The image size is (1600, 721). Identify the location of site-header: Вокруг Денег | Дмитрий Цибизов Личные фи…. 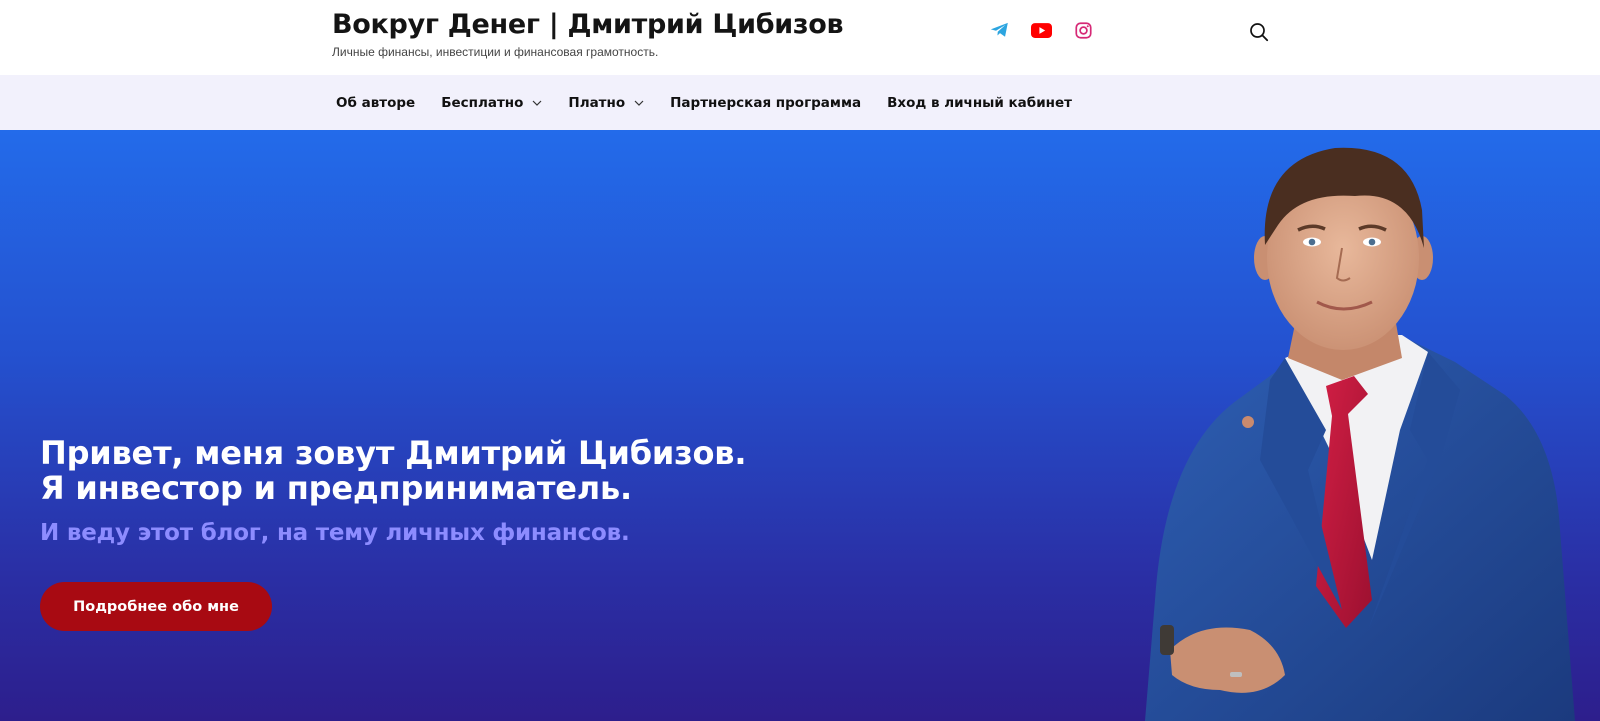
(800, 37).